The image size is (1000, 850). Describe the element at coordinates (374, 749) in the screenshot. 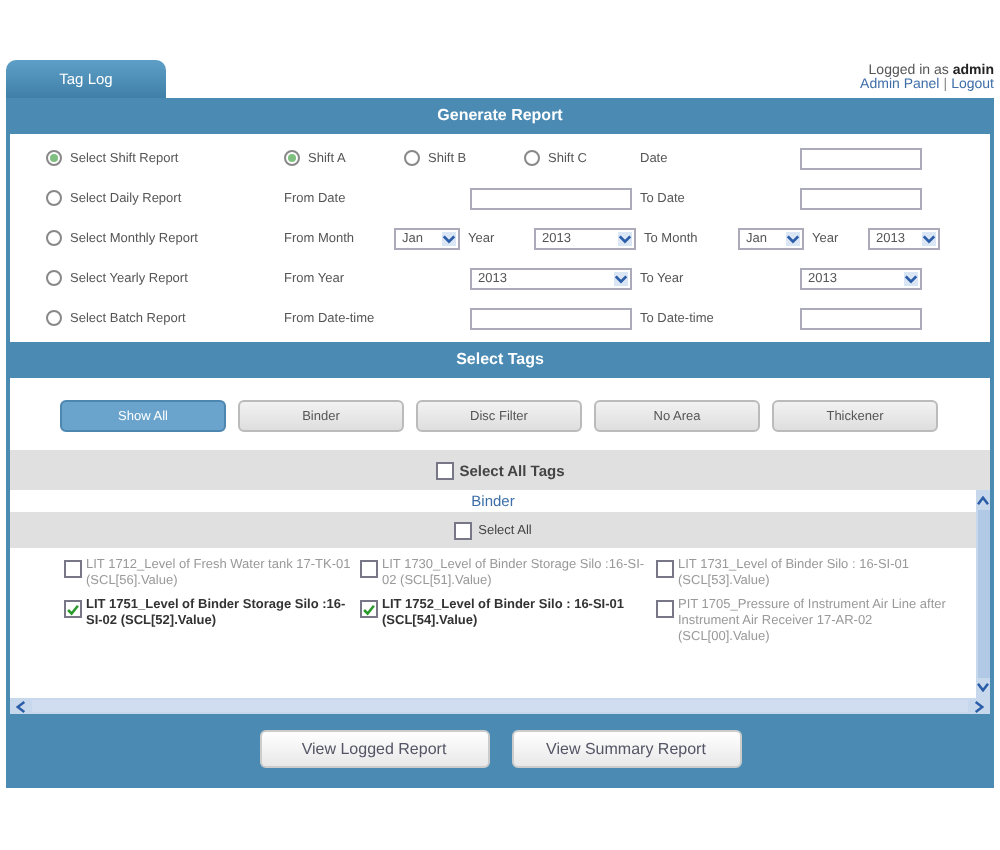

I see `report-button: View Logged Report` at that location.